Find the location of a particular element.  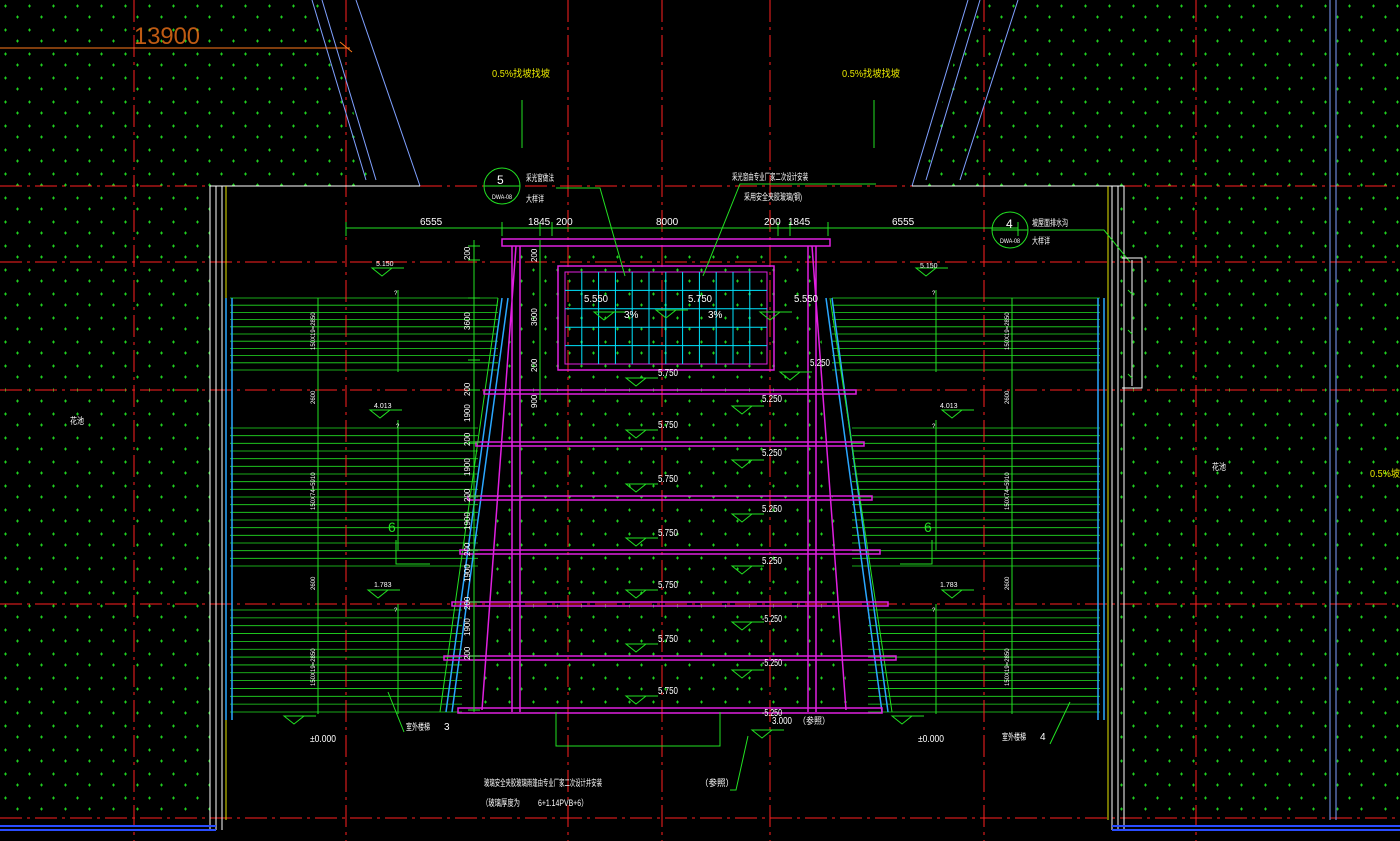

sky-level-1: 5.550 is located at coordinates (596, 299).